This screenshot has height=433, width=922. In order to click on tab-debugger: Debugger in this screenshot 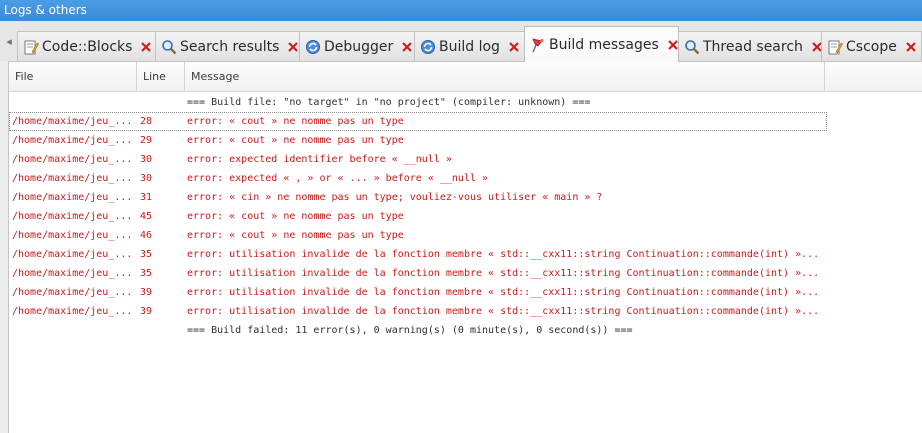, I will do `click(357, 46)`.